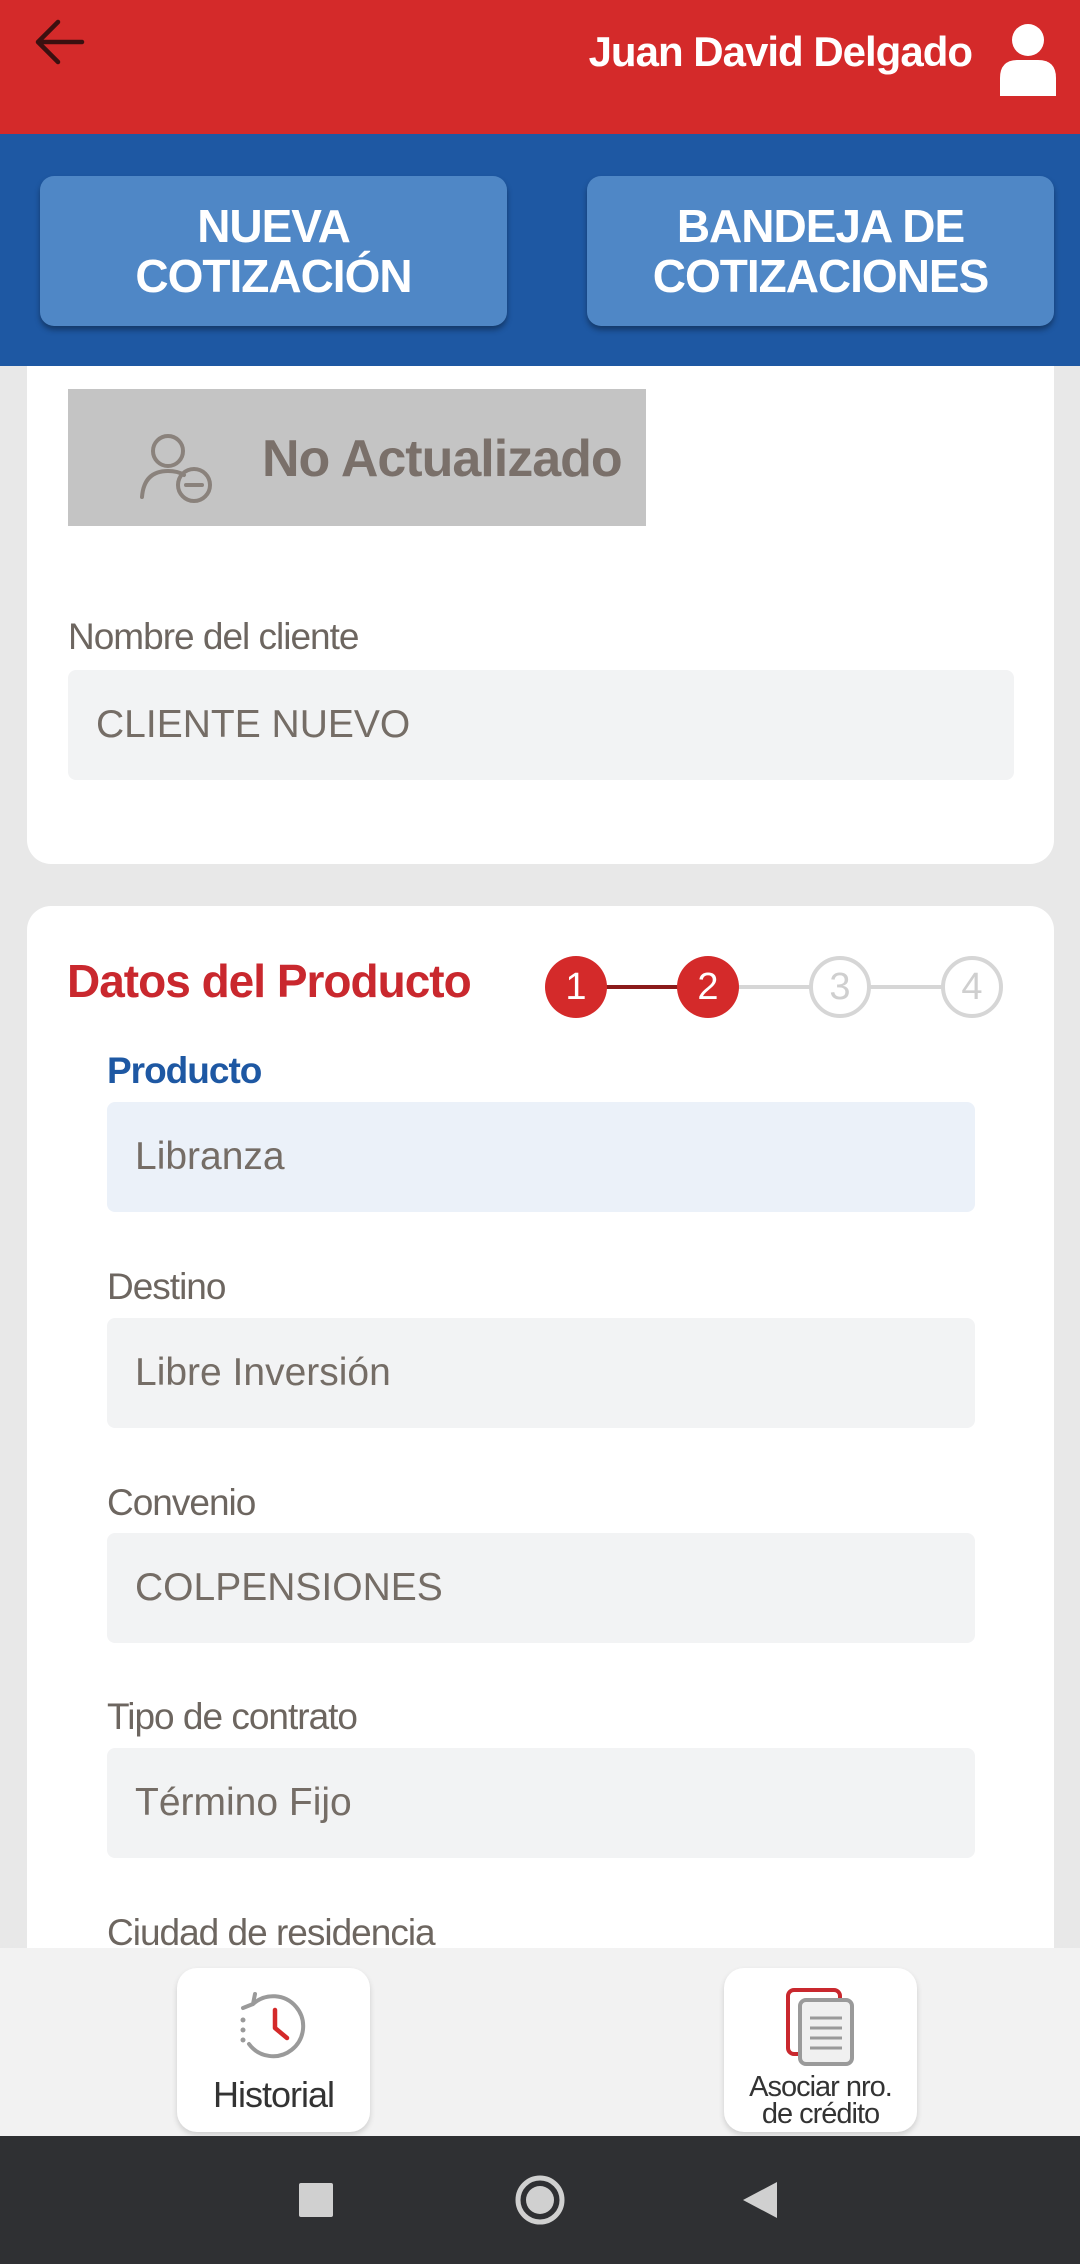  I want to click on agreement-label: Convenio, so click(181, 1502).